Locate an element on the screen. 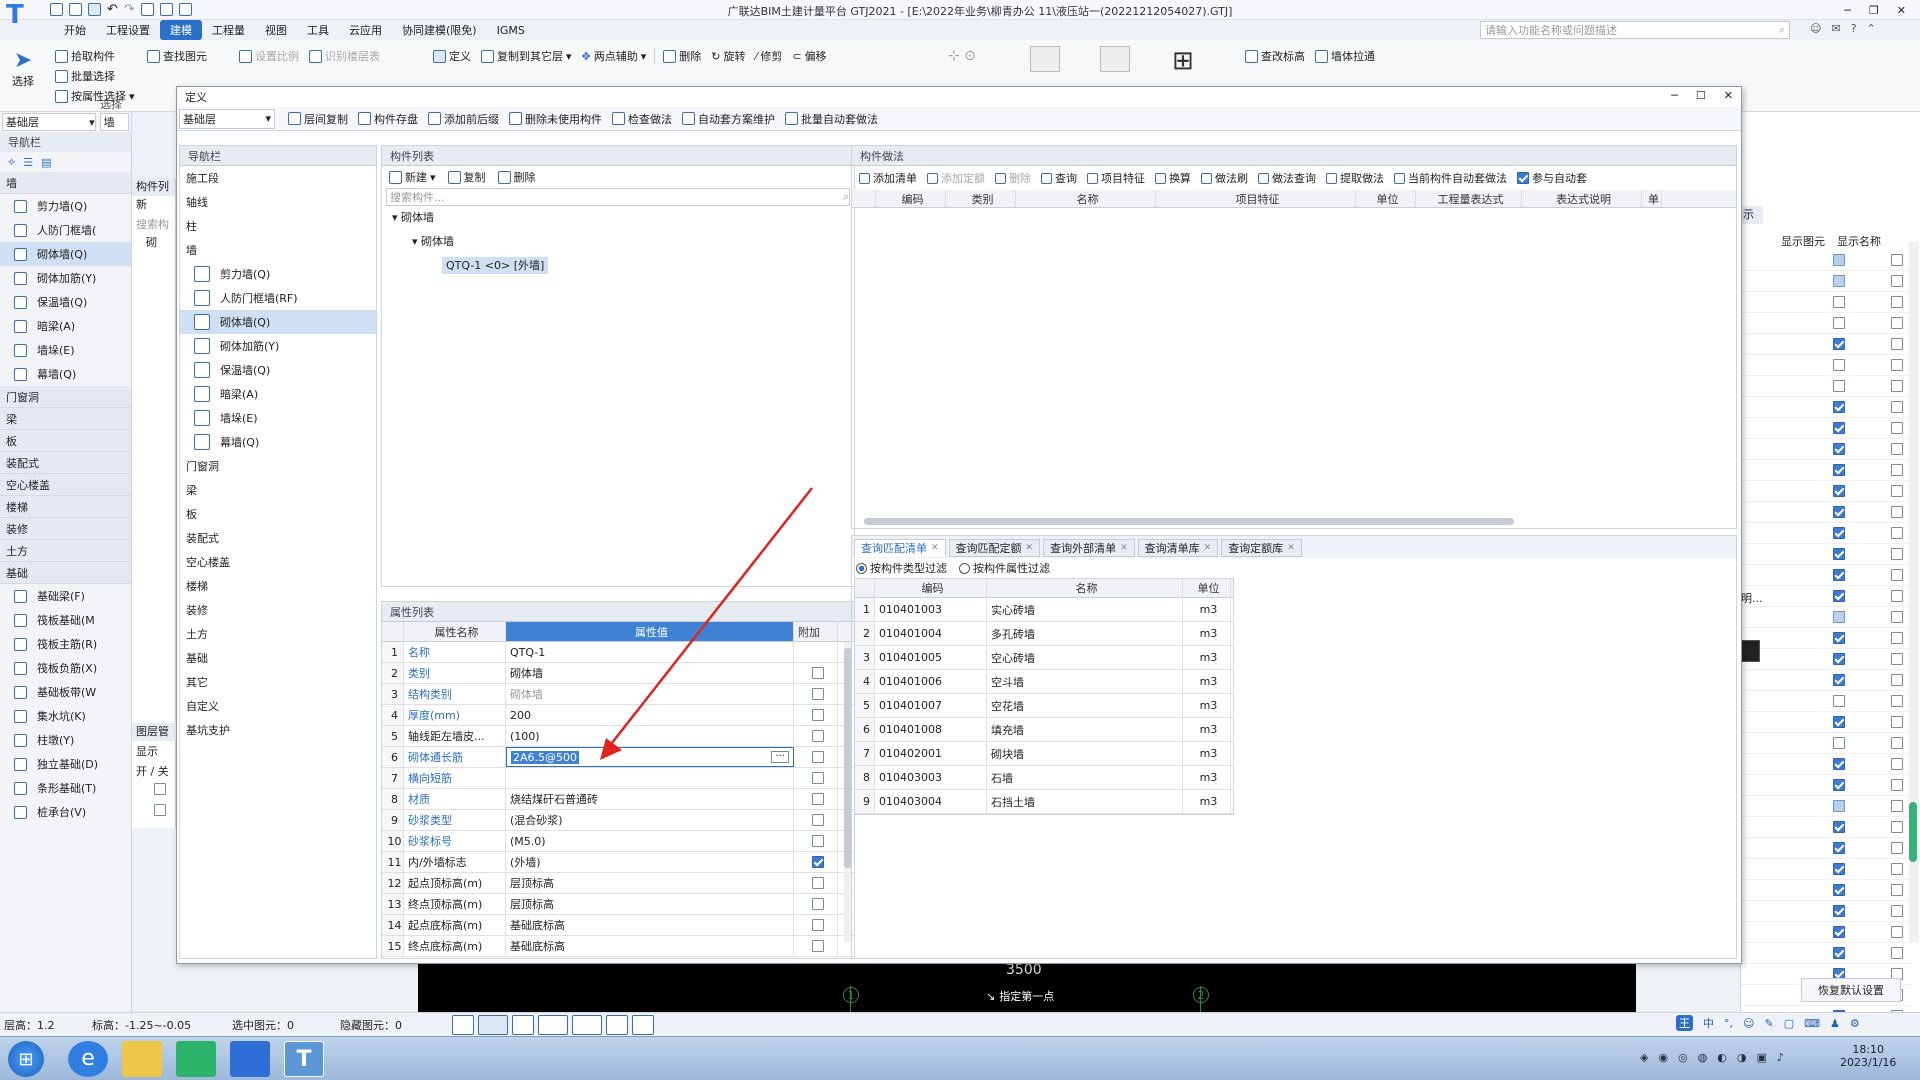  select-by-attr-button: 按属性选择 ▾ is located at coordinates (95, 96).